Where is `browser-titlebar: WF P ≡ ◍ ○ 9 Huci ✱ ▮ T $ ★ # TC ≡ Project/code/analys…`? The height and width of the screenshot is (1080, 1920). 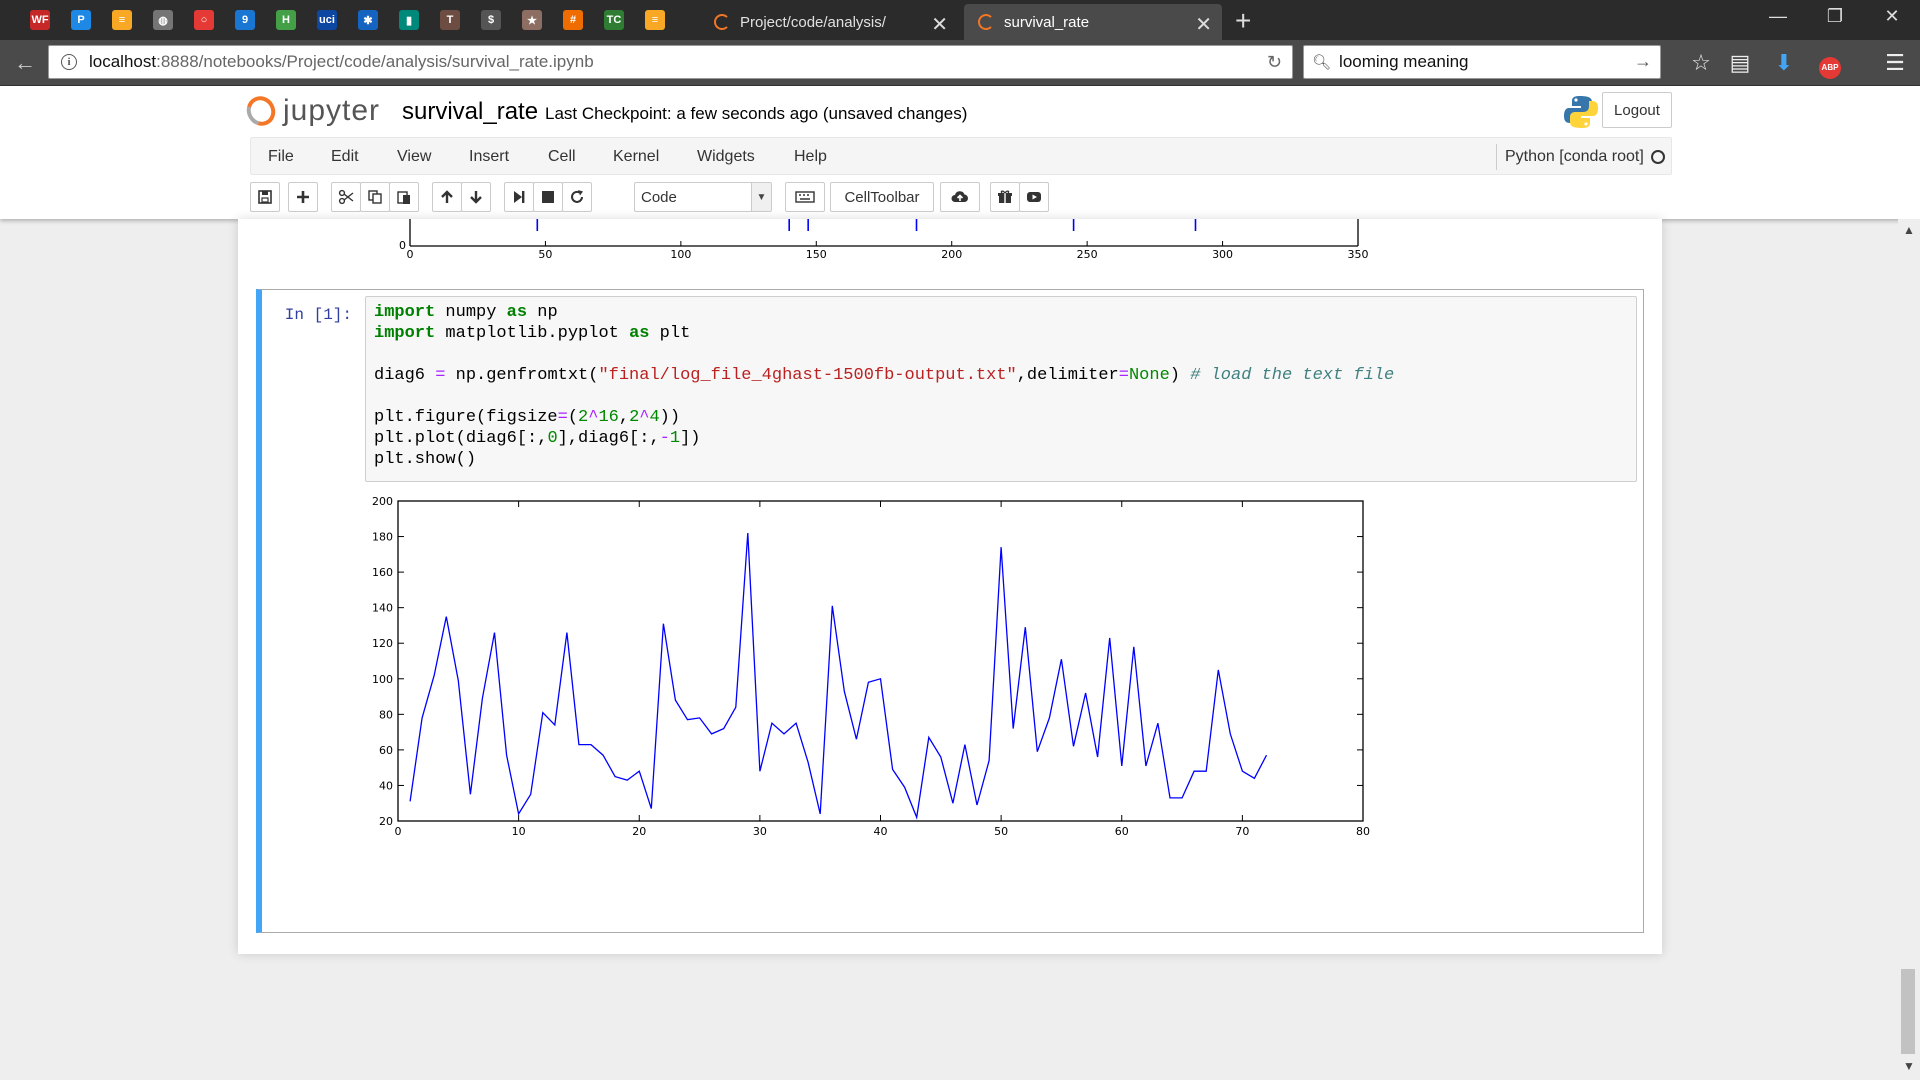 browser-titlebar: WF P ≡ ◍ ○ 9 Huci ✱ ▮ T $ ★ # TC ≡ Project/code/analys… is located at coordinates (960, 20).